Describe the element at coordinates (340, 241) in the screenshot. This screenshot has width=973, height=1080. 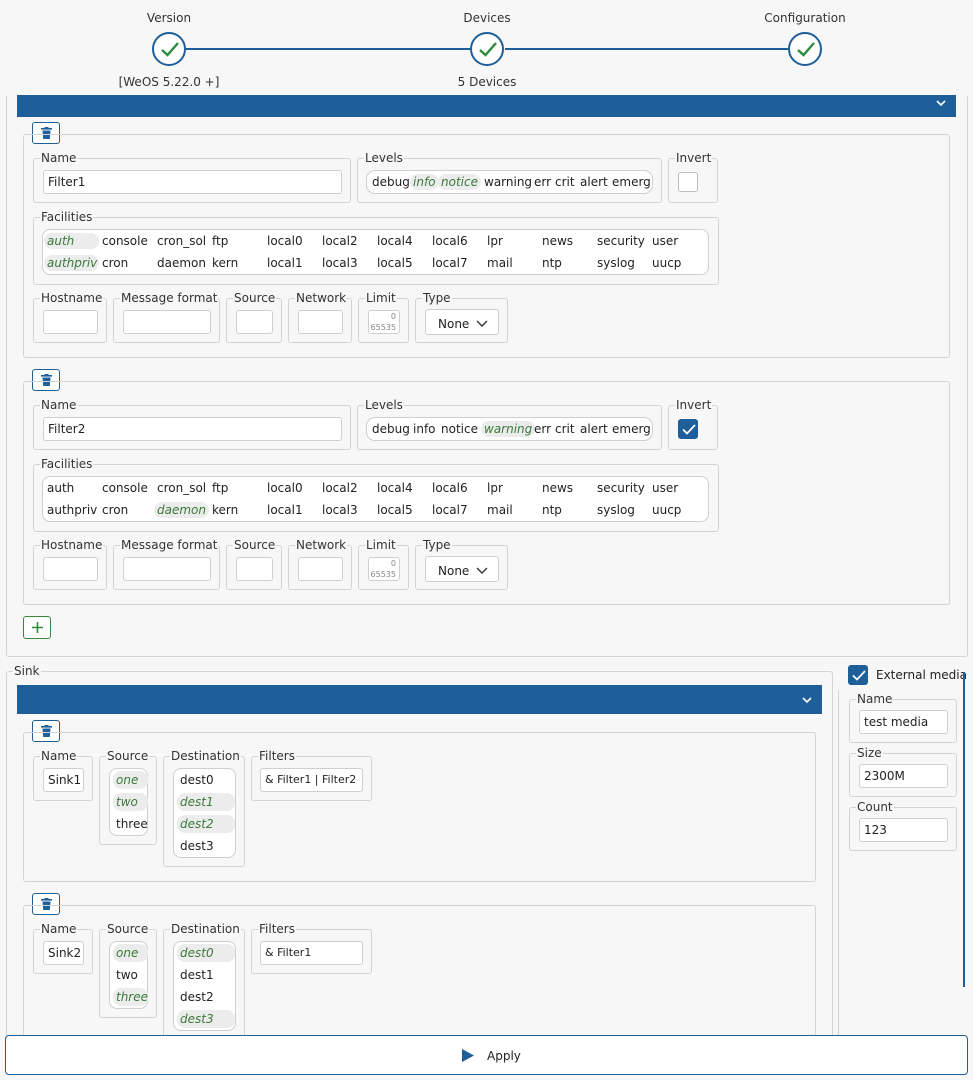
I see `facility-option: local2` at that location.